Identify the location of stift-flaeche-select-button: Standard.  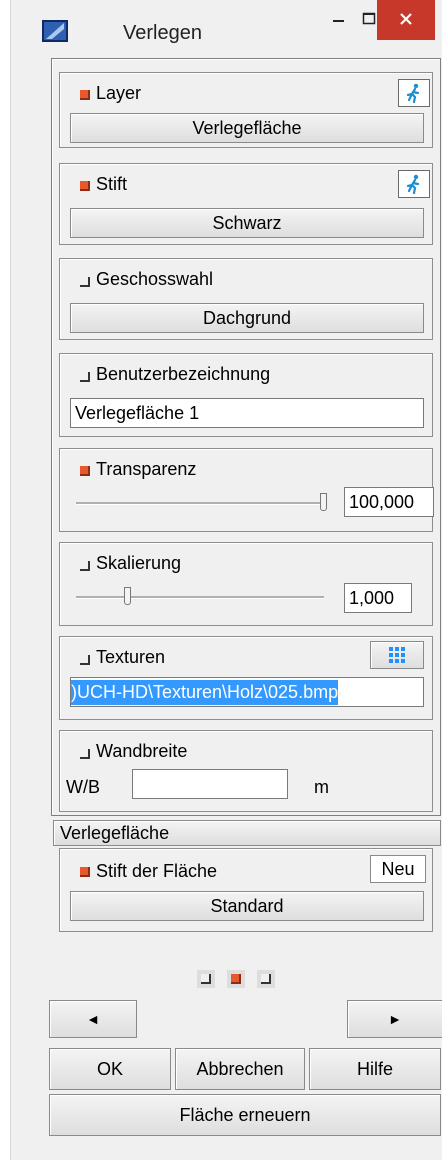
(247, 906).